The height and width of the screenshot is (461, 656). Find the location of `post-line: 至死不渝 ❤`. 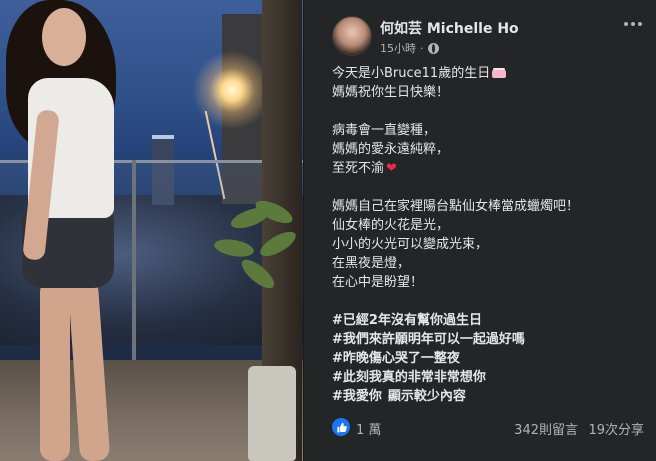

post-line: 至死不渝 ❤ is located at coordinates (489, 168).